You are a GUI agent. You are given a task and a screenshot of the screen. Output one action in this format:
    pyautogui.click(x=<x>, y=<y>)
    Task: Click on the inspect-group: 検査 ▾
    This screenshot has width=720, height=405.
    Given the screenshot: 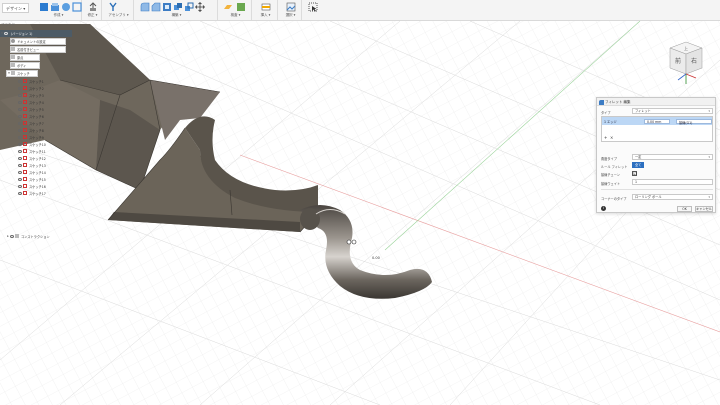 What is the action you would take?
    pyautogui.click(x=236, y=10)
    